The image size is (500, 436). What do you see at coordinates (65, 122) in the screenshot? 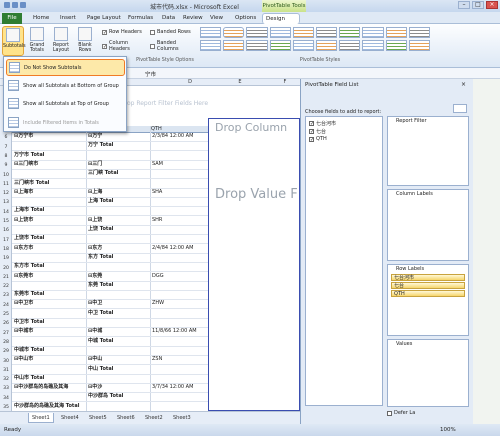
I see `menu-include-filtered: Include Filtered Items in Totals` at bounding box center [65, 122].